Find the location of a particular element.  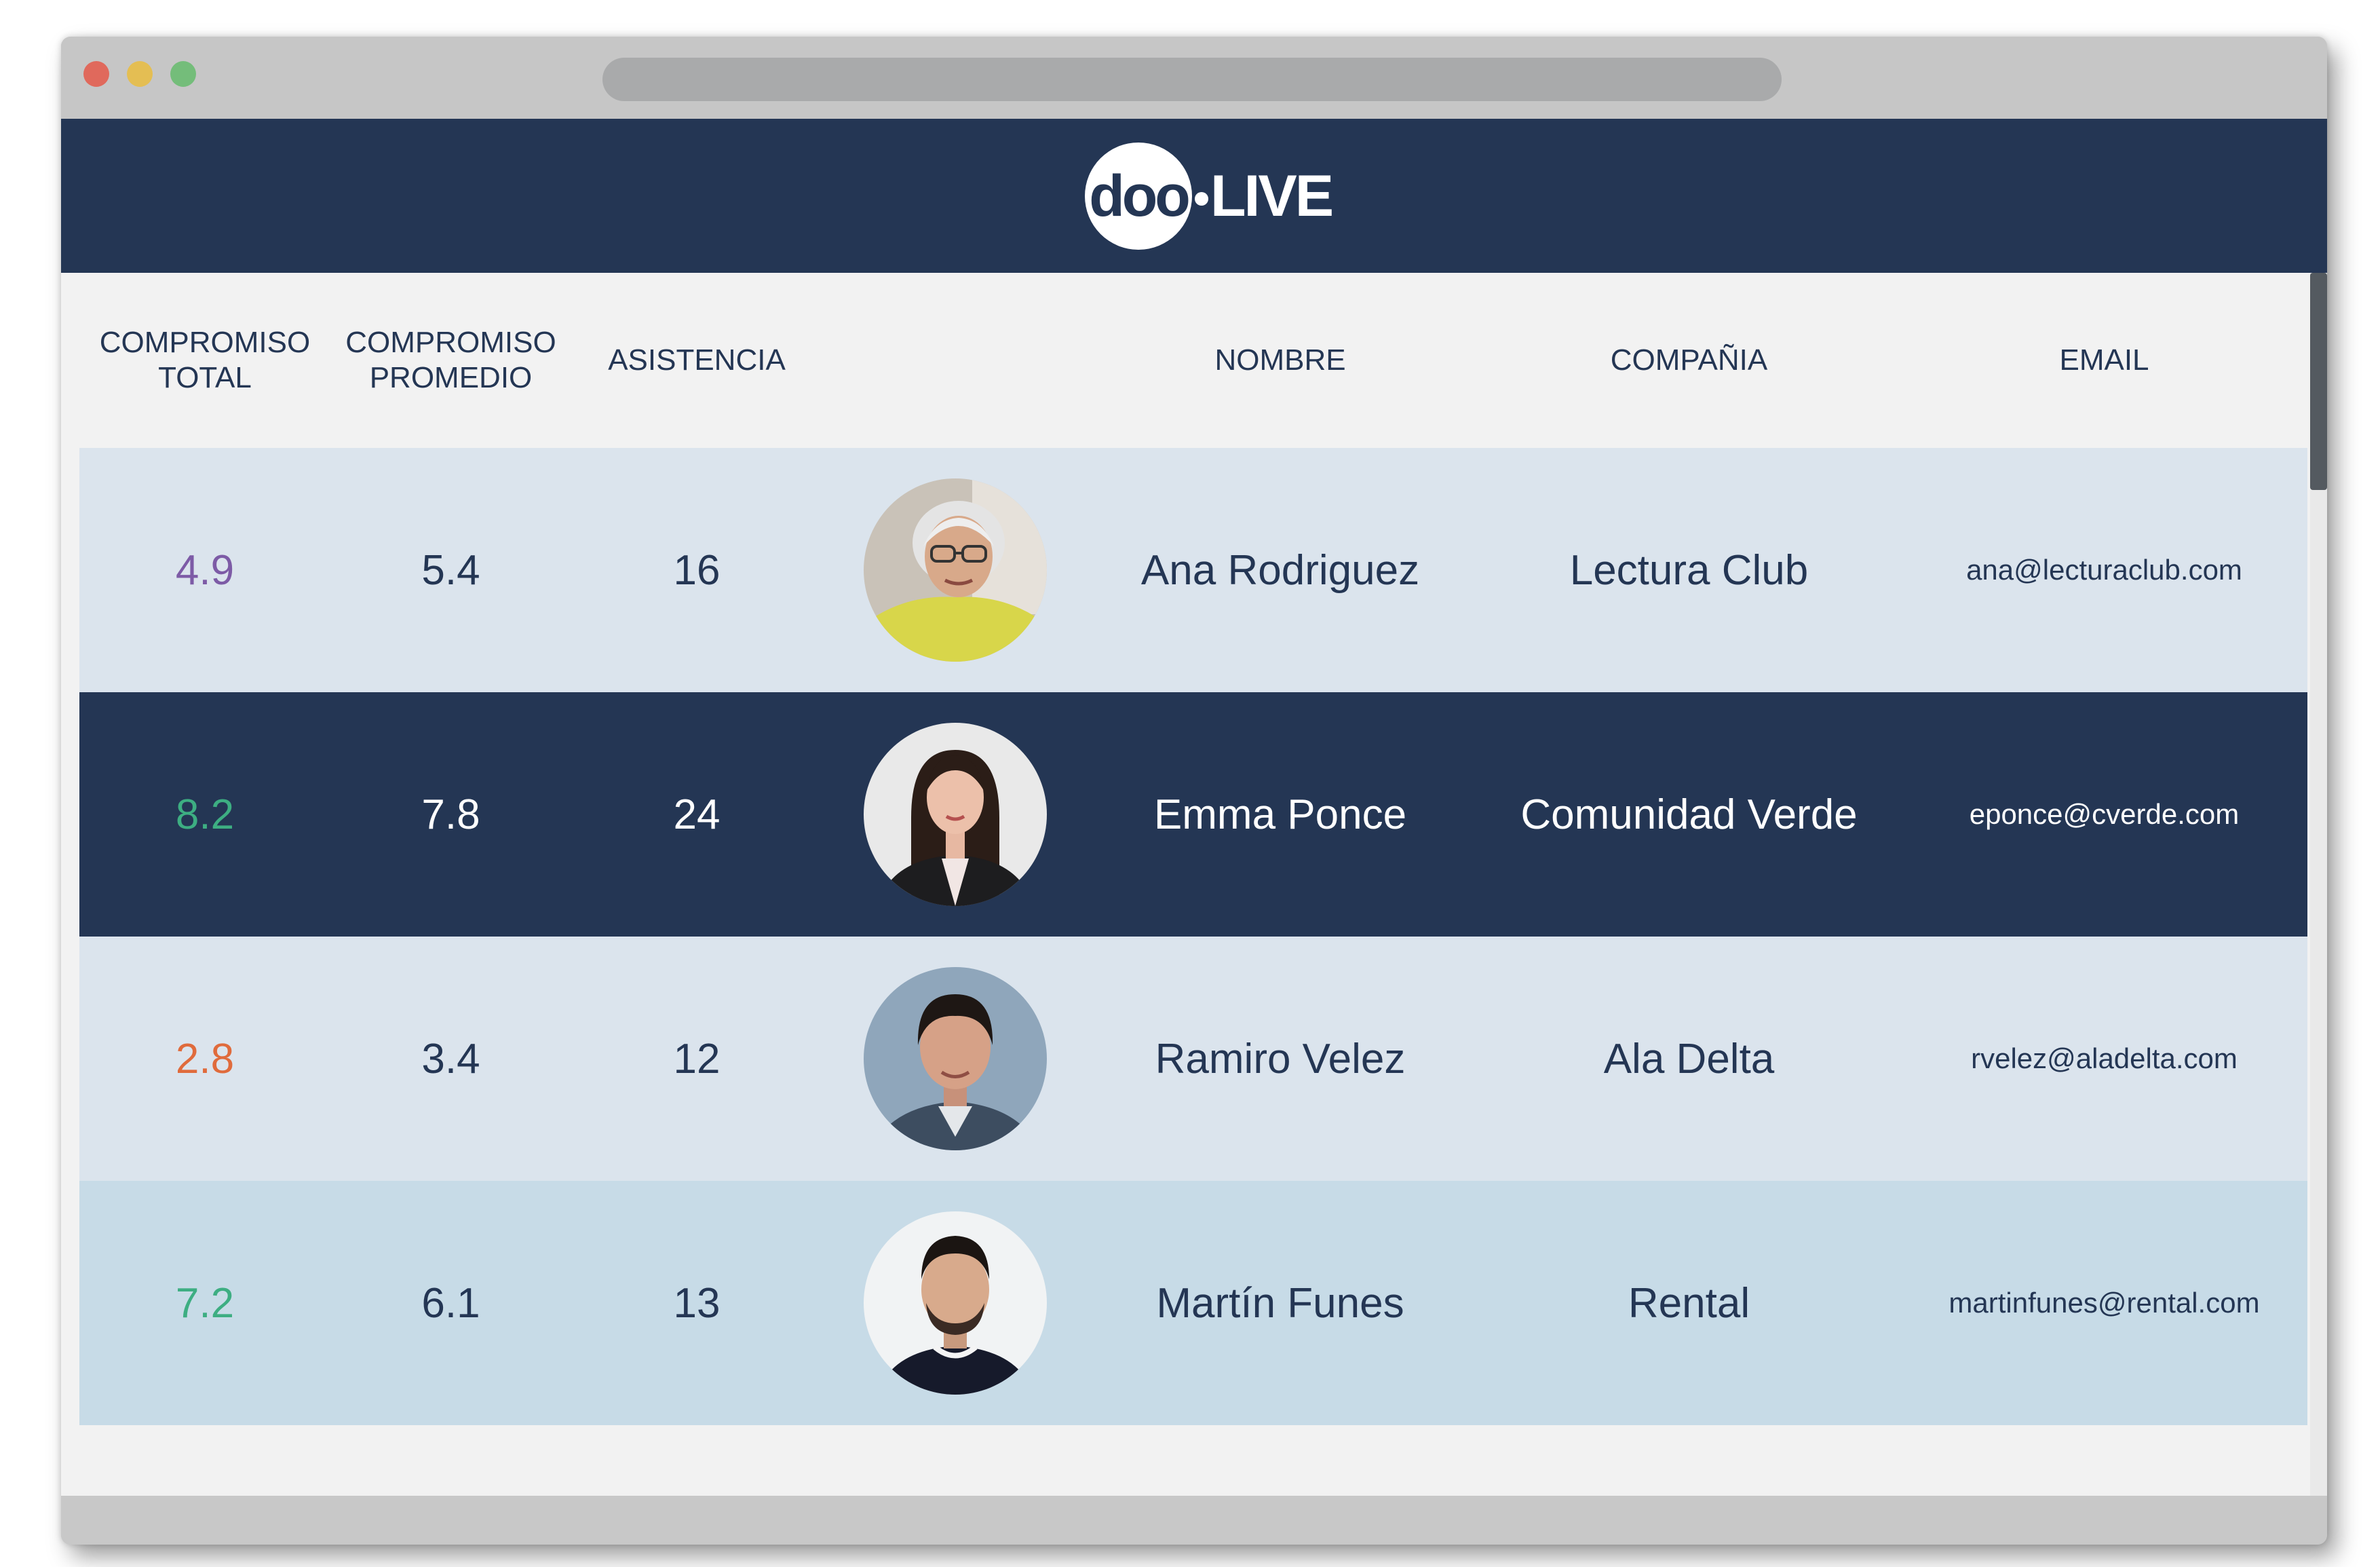

header-compromiso-total-label: COMPROMISO TOTAL is located at coordinates (205, 360).